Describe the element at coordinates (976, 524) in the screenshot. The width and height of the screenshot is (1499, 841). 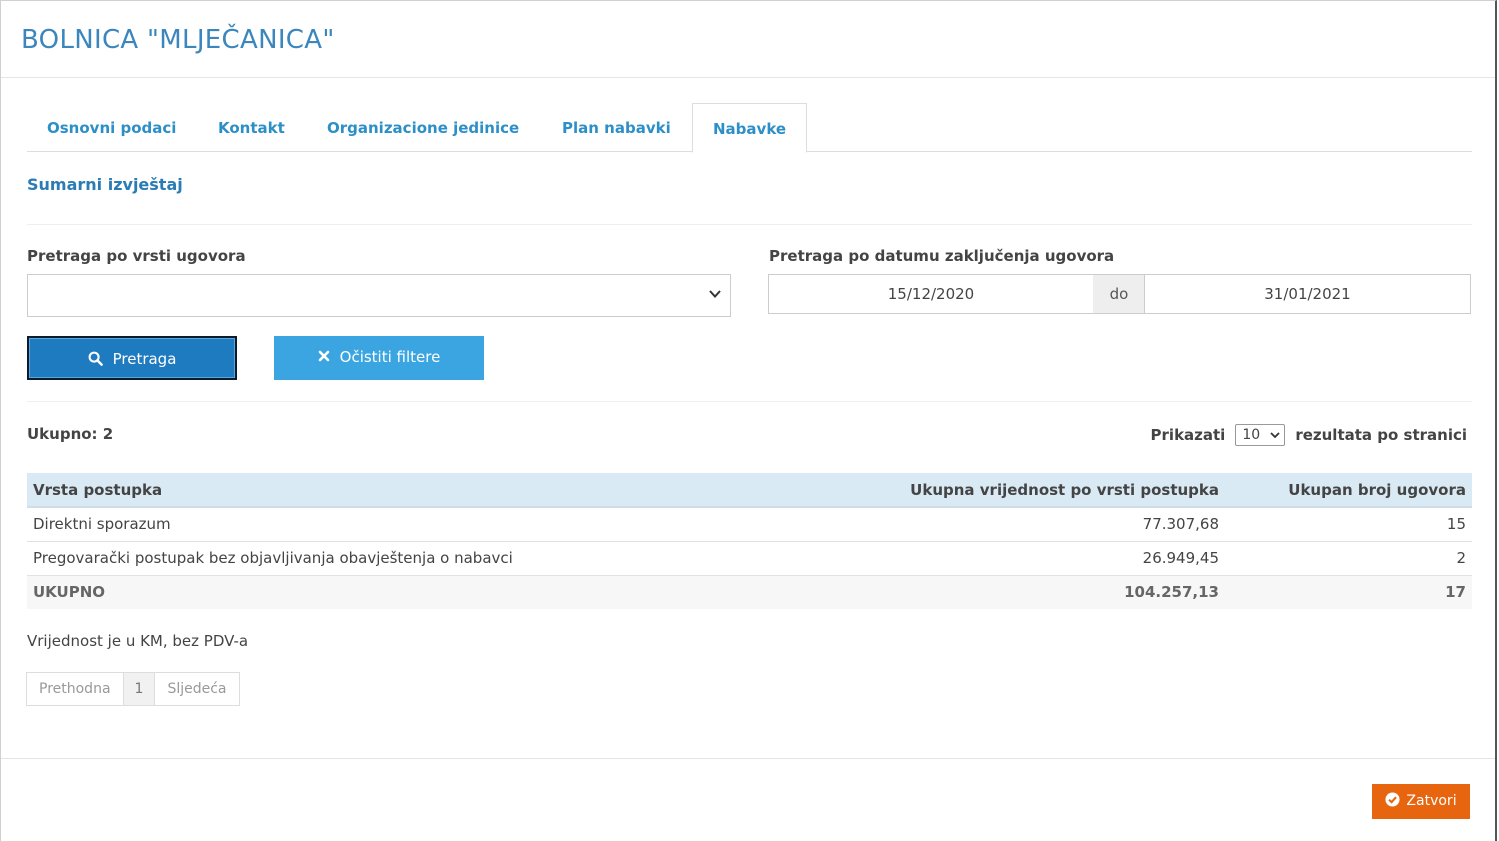
I see `cell-value: 77.307,68` at that location.